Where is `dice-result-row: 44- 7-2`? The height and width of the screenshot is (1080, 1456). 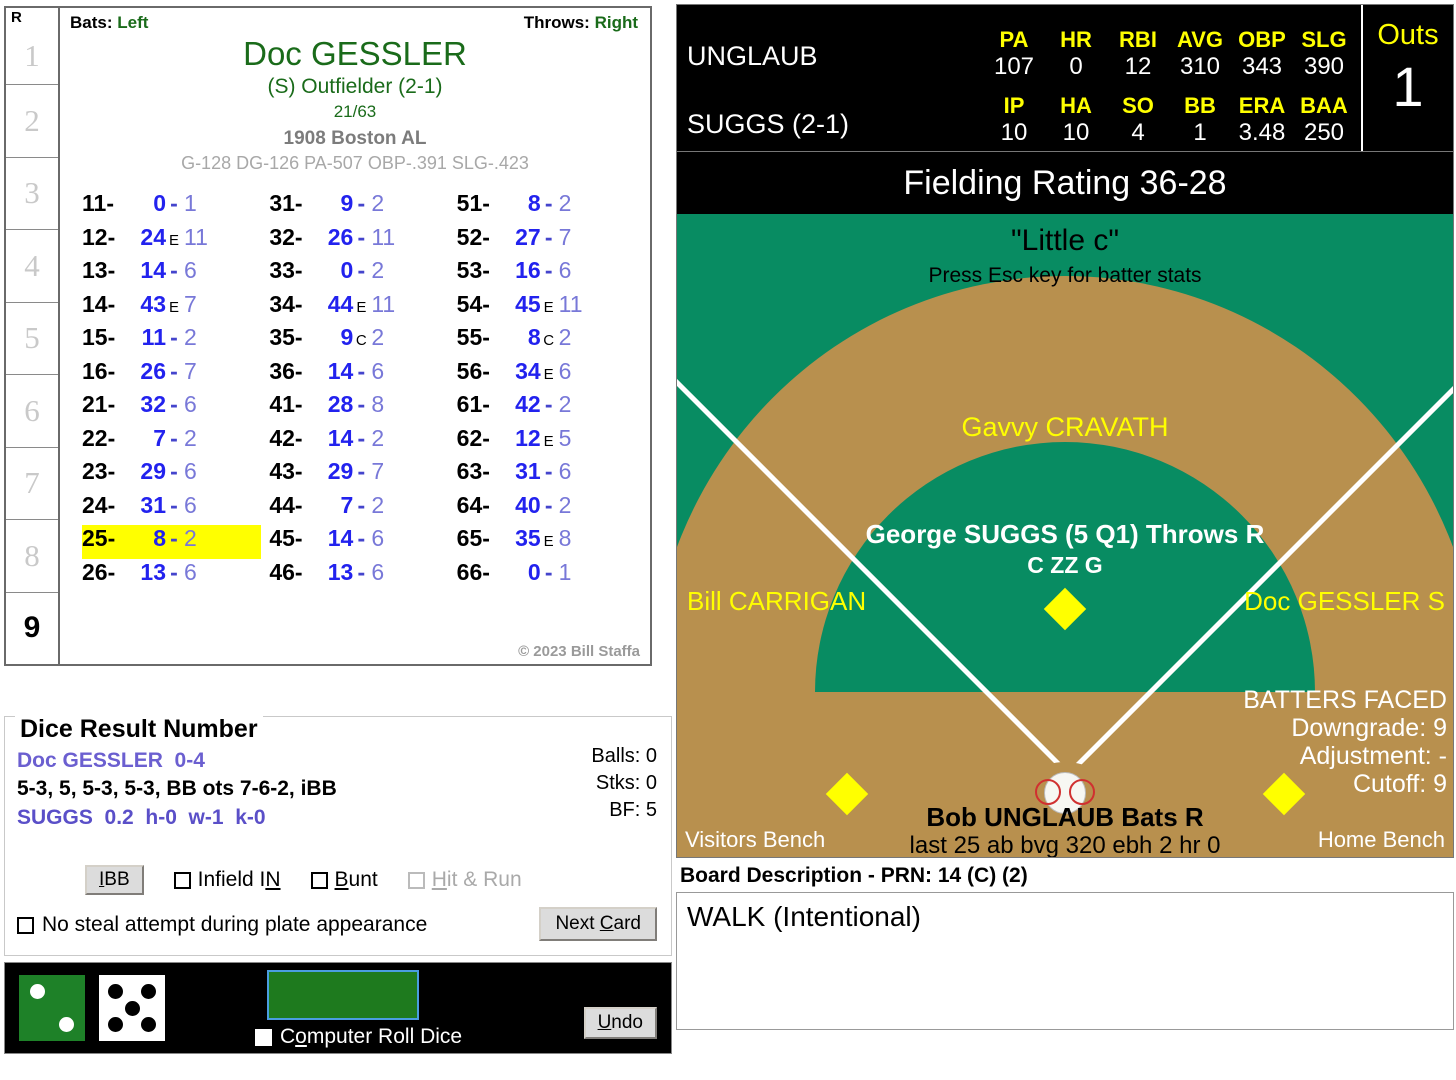 dice-result-row: 44- 7-2 is located at coordinates (358, 509).